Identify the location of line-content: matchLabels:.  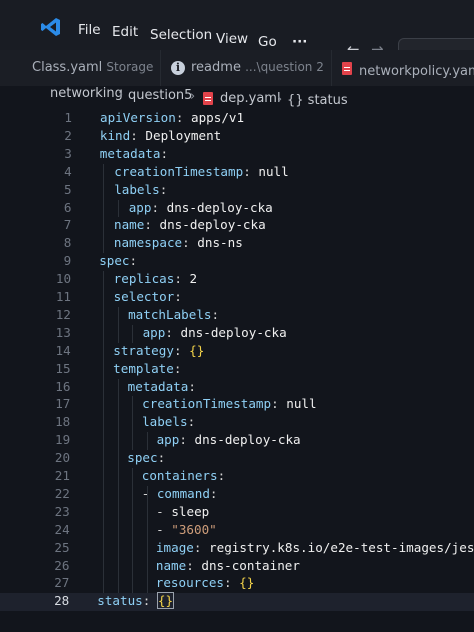
(173, 314).